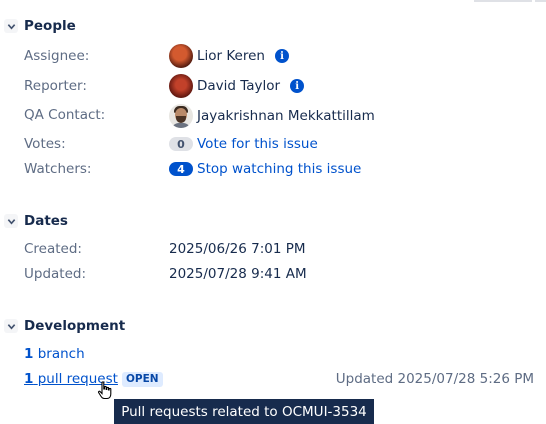 This screenshot has width=546, height=424. What do you see at coordinates (53, 249) in the screenshot?
I see `created-label: Created:` at bounding box center [53, 249].